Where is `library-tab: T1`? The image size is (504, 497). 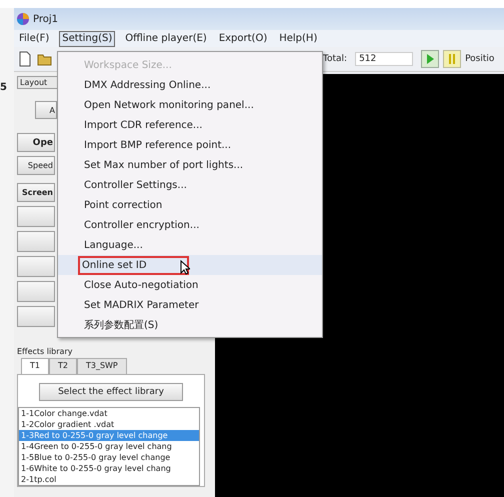
library-tab: T1 is located at coordinates (35, 366).